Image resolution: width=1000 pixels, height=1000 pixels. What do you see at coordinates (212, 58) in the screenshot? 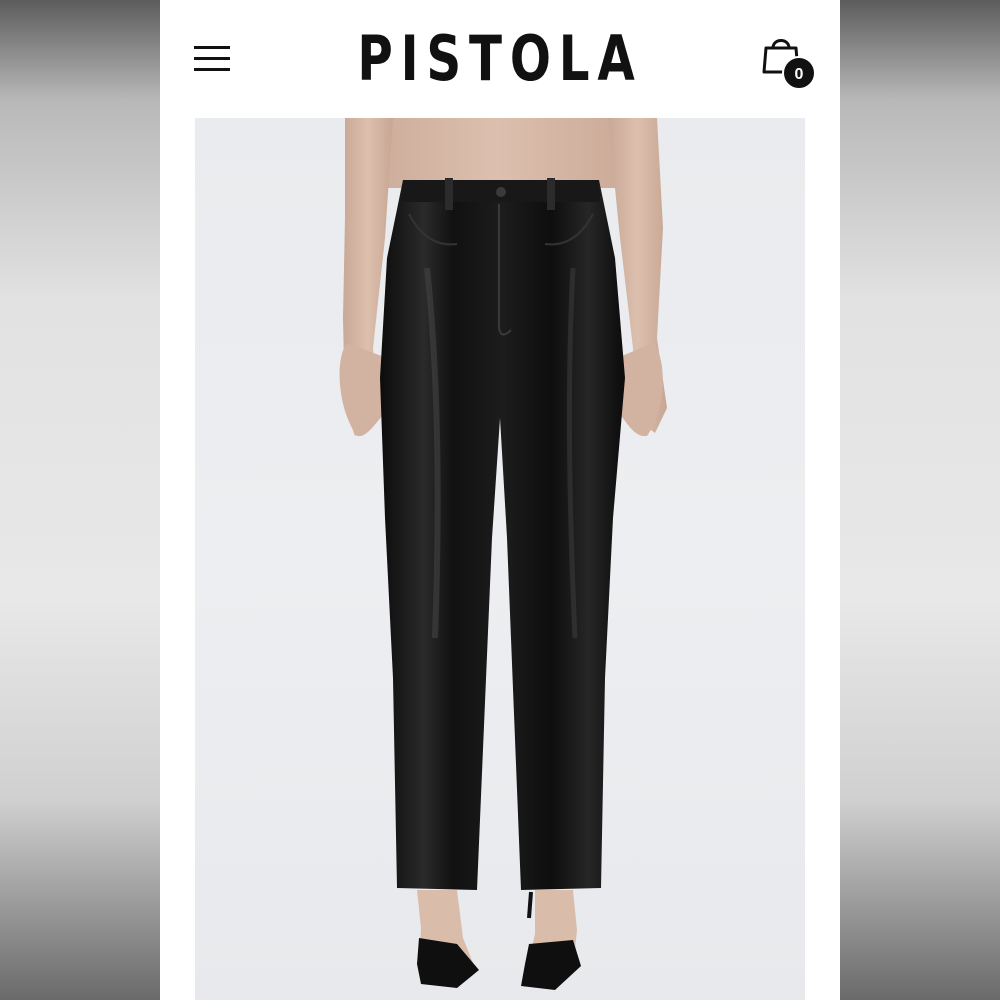
I see `hamburger-menu-icon` at bounding box center [212, 58].